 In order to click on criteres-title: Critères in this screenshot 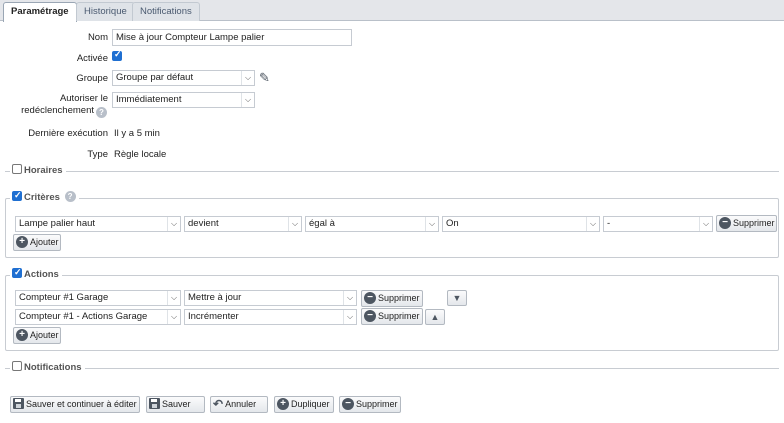, I will do `click(42, 197)`.